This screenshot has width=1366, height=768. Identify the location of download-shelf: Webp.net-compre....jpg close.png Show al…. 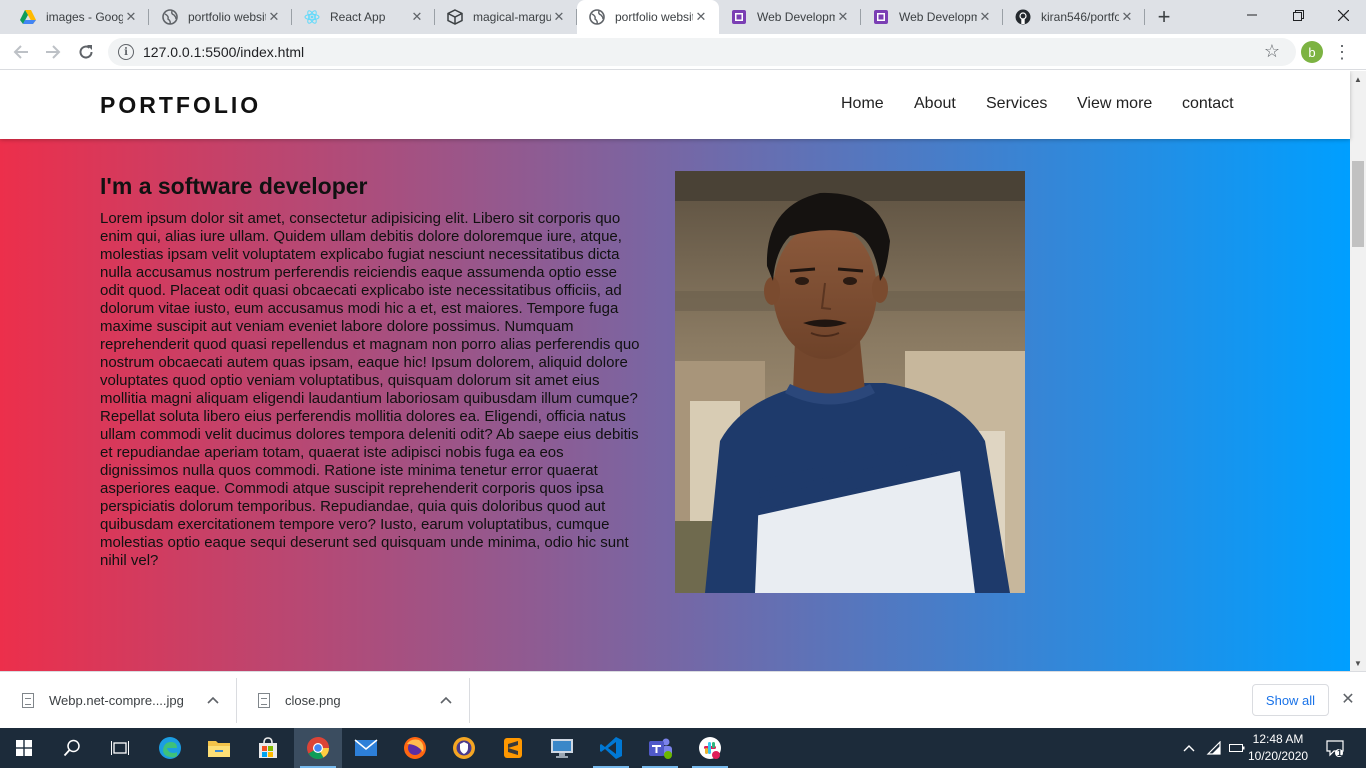
(683, 699).